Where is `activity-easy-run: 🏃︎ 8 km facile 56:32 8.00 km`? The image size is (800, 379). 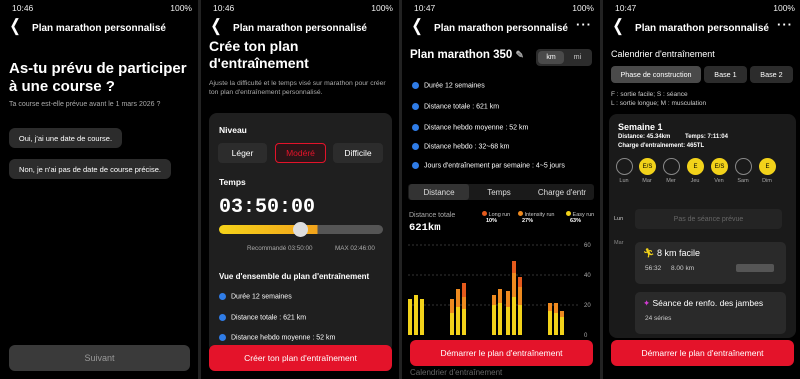
activity-easy-run: 🏃︎ 8 km facile 56:32 8.00 km is located at coordinates (710, 263).